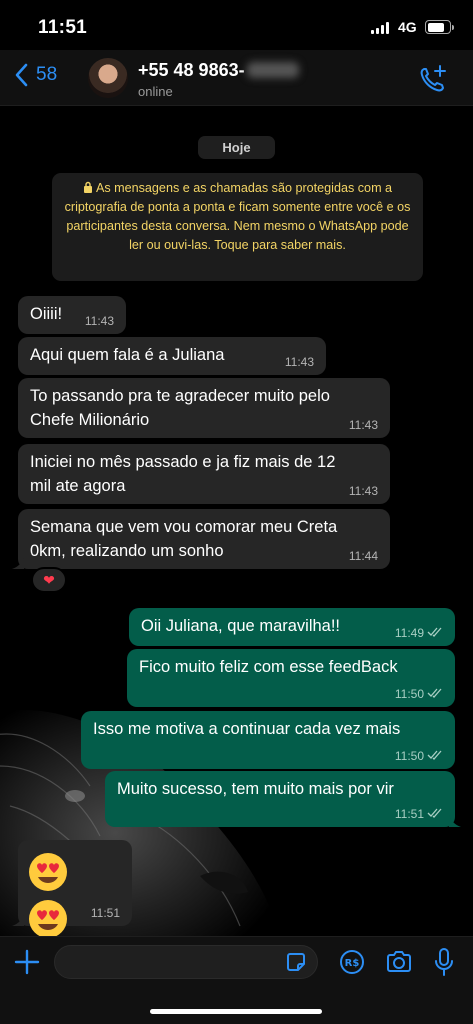 This screenshot has height=1024, width=473. Describe the element at coordinates (444, 962) in the screenshot. I see `microphone-icon` at that location.